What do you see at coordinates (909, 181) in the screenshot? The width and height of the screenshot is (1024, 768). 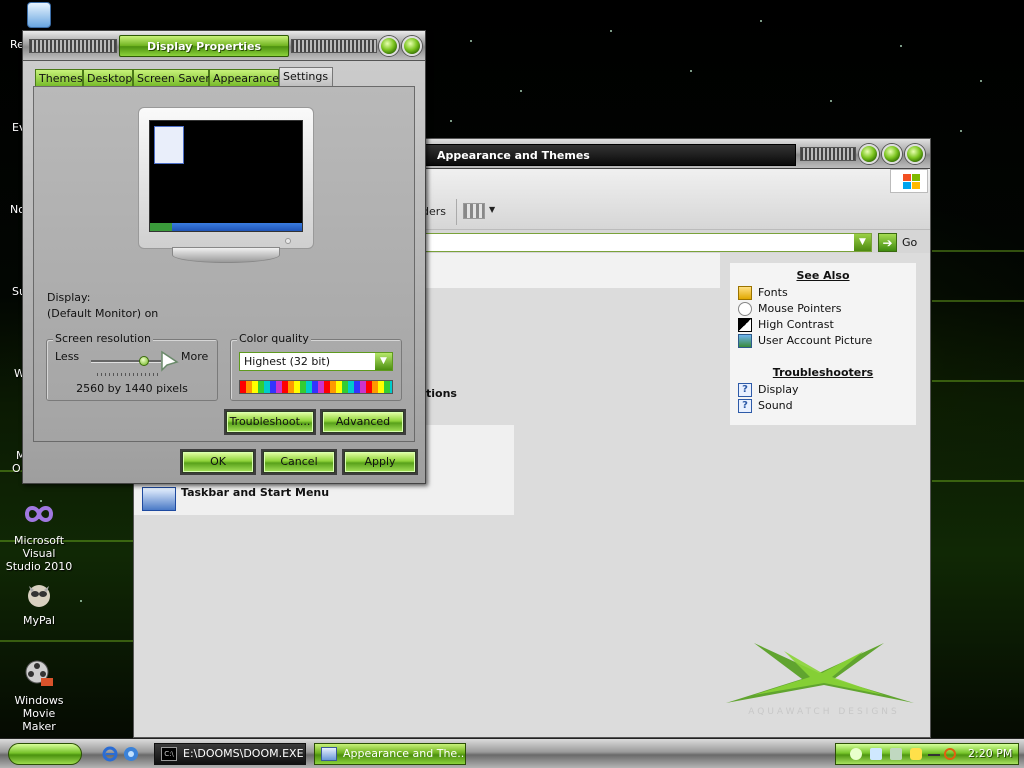 I see `windows-logo-icon` at bounding box center [909, 181].